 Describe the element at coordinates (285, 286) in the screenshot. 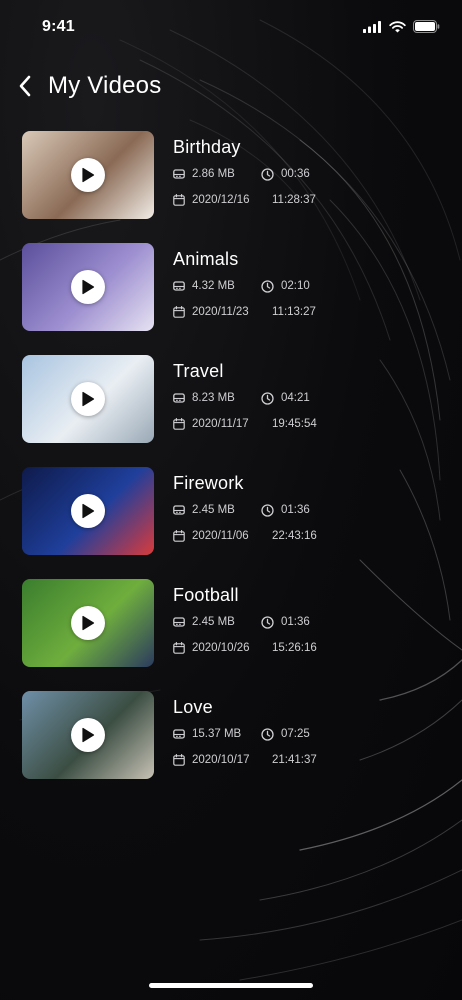

I see `video-duration: 02:10` at that location.